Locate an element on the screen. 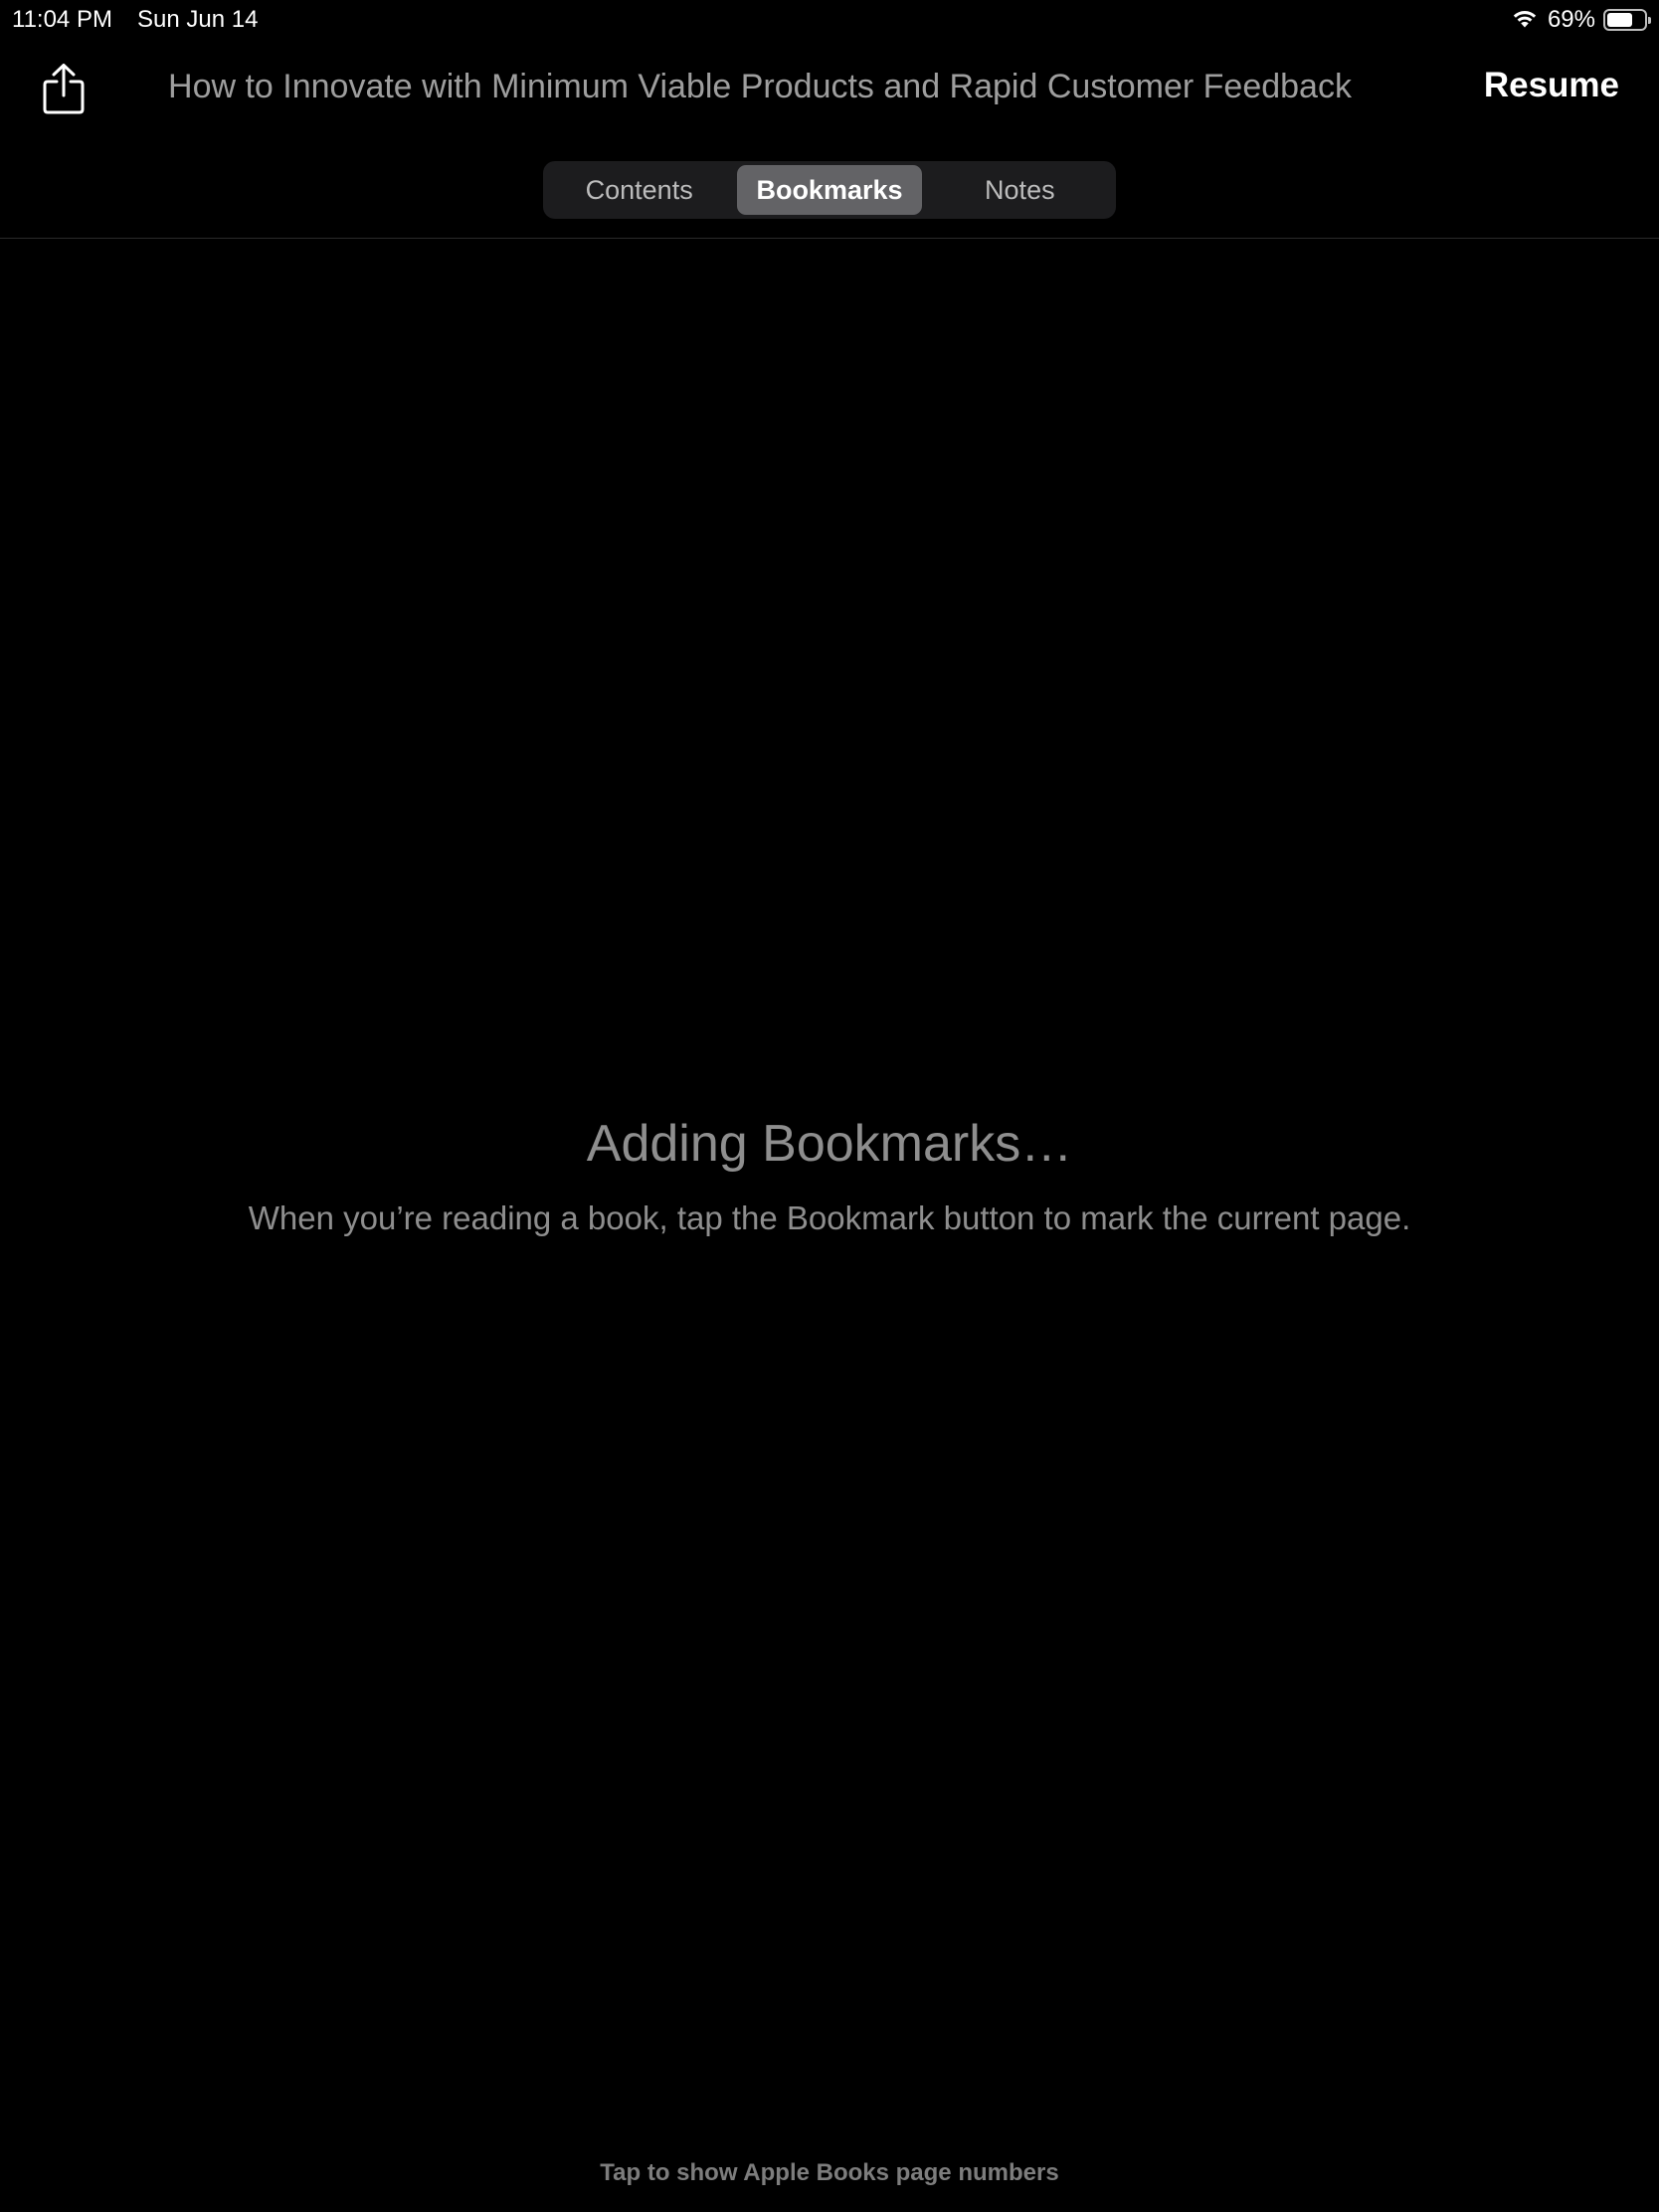  battery-percent: 69% is located at coordinates (1571, 19).